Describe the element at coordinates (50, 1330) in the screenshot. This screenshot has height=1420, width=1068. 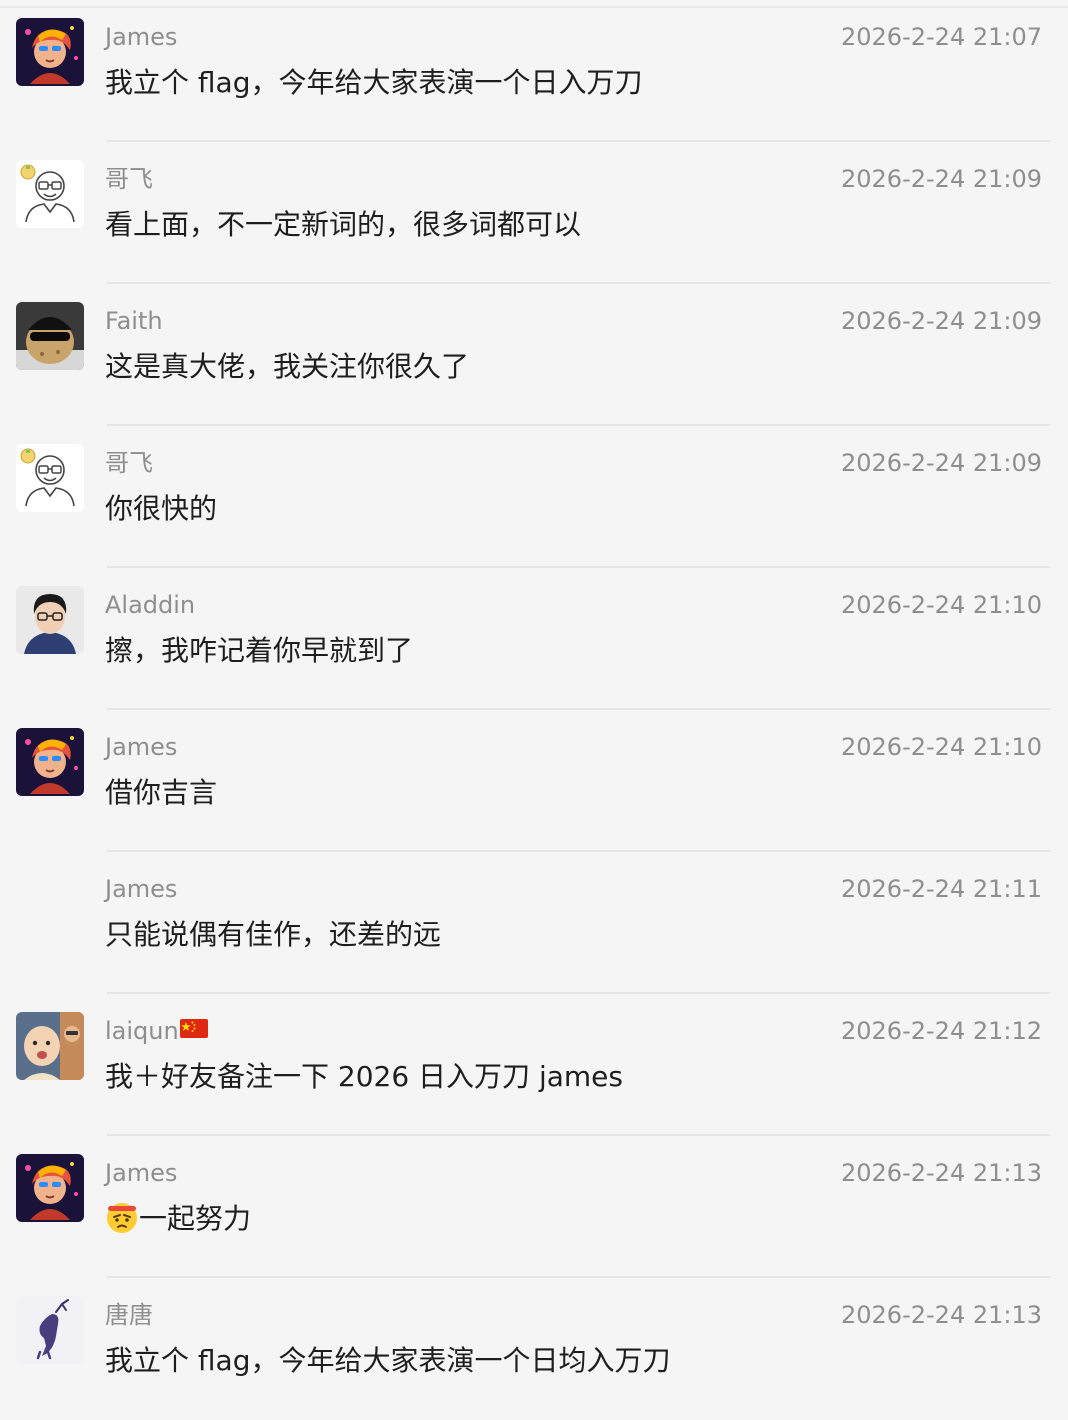
I see `tangtang-deer-avatar` at that location.